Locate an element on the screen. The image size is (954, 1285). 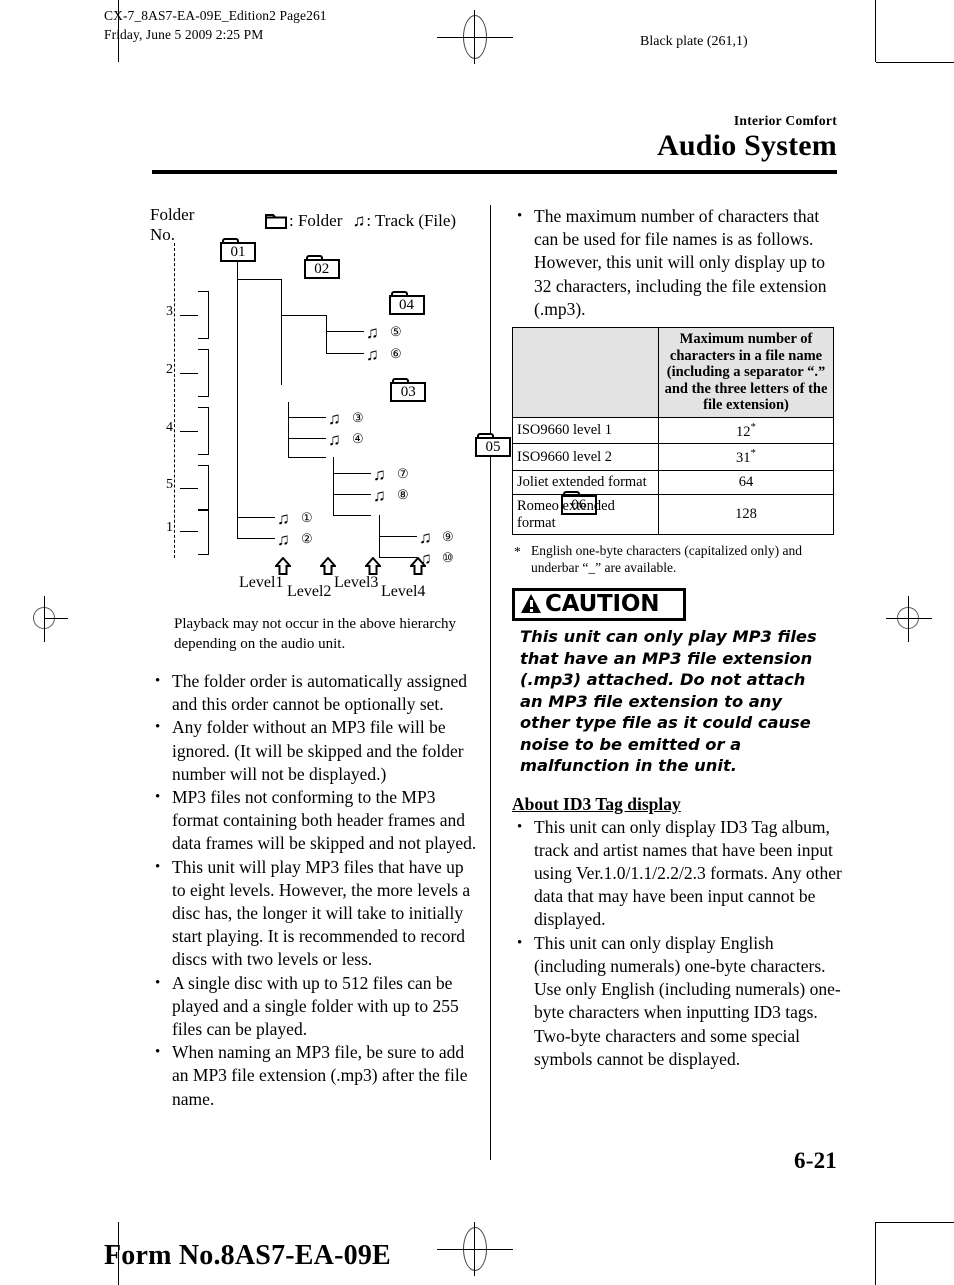
level3-label: Level3 is located at coordinates (356, 582).